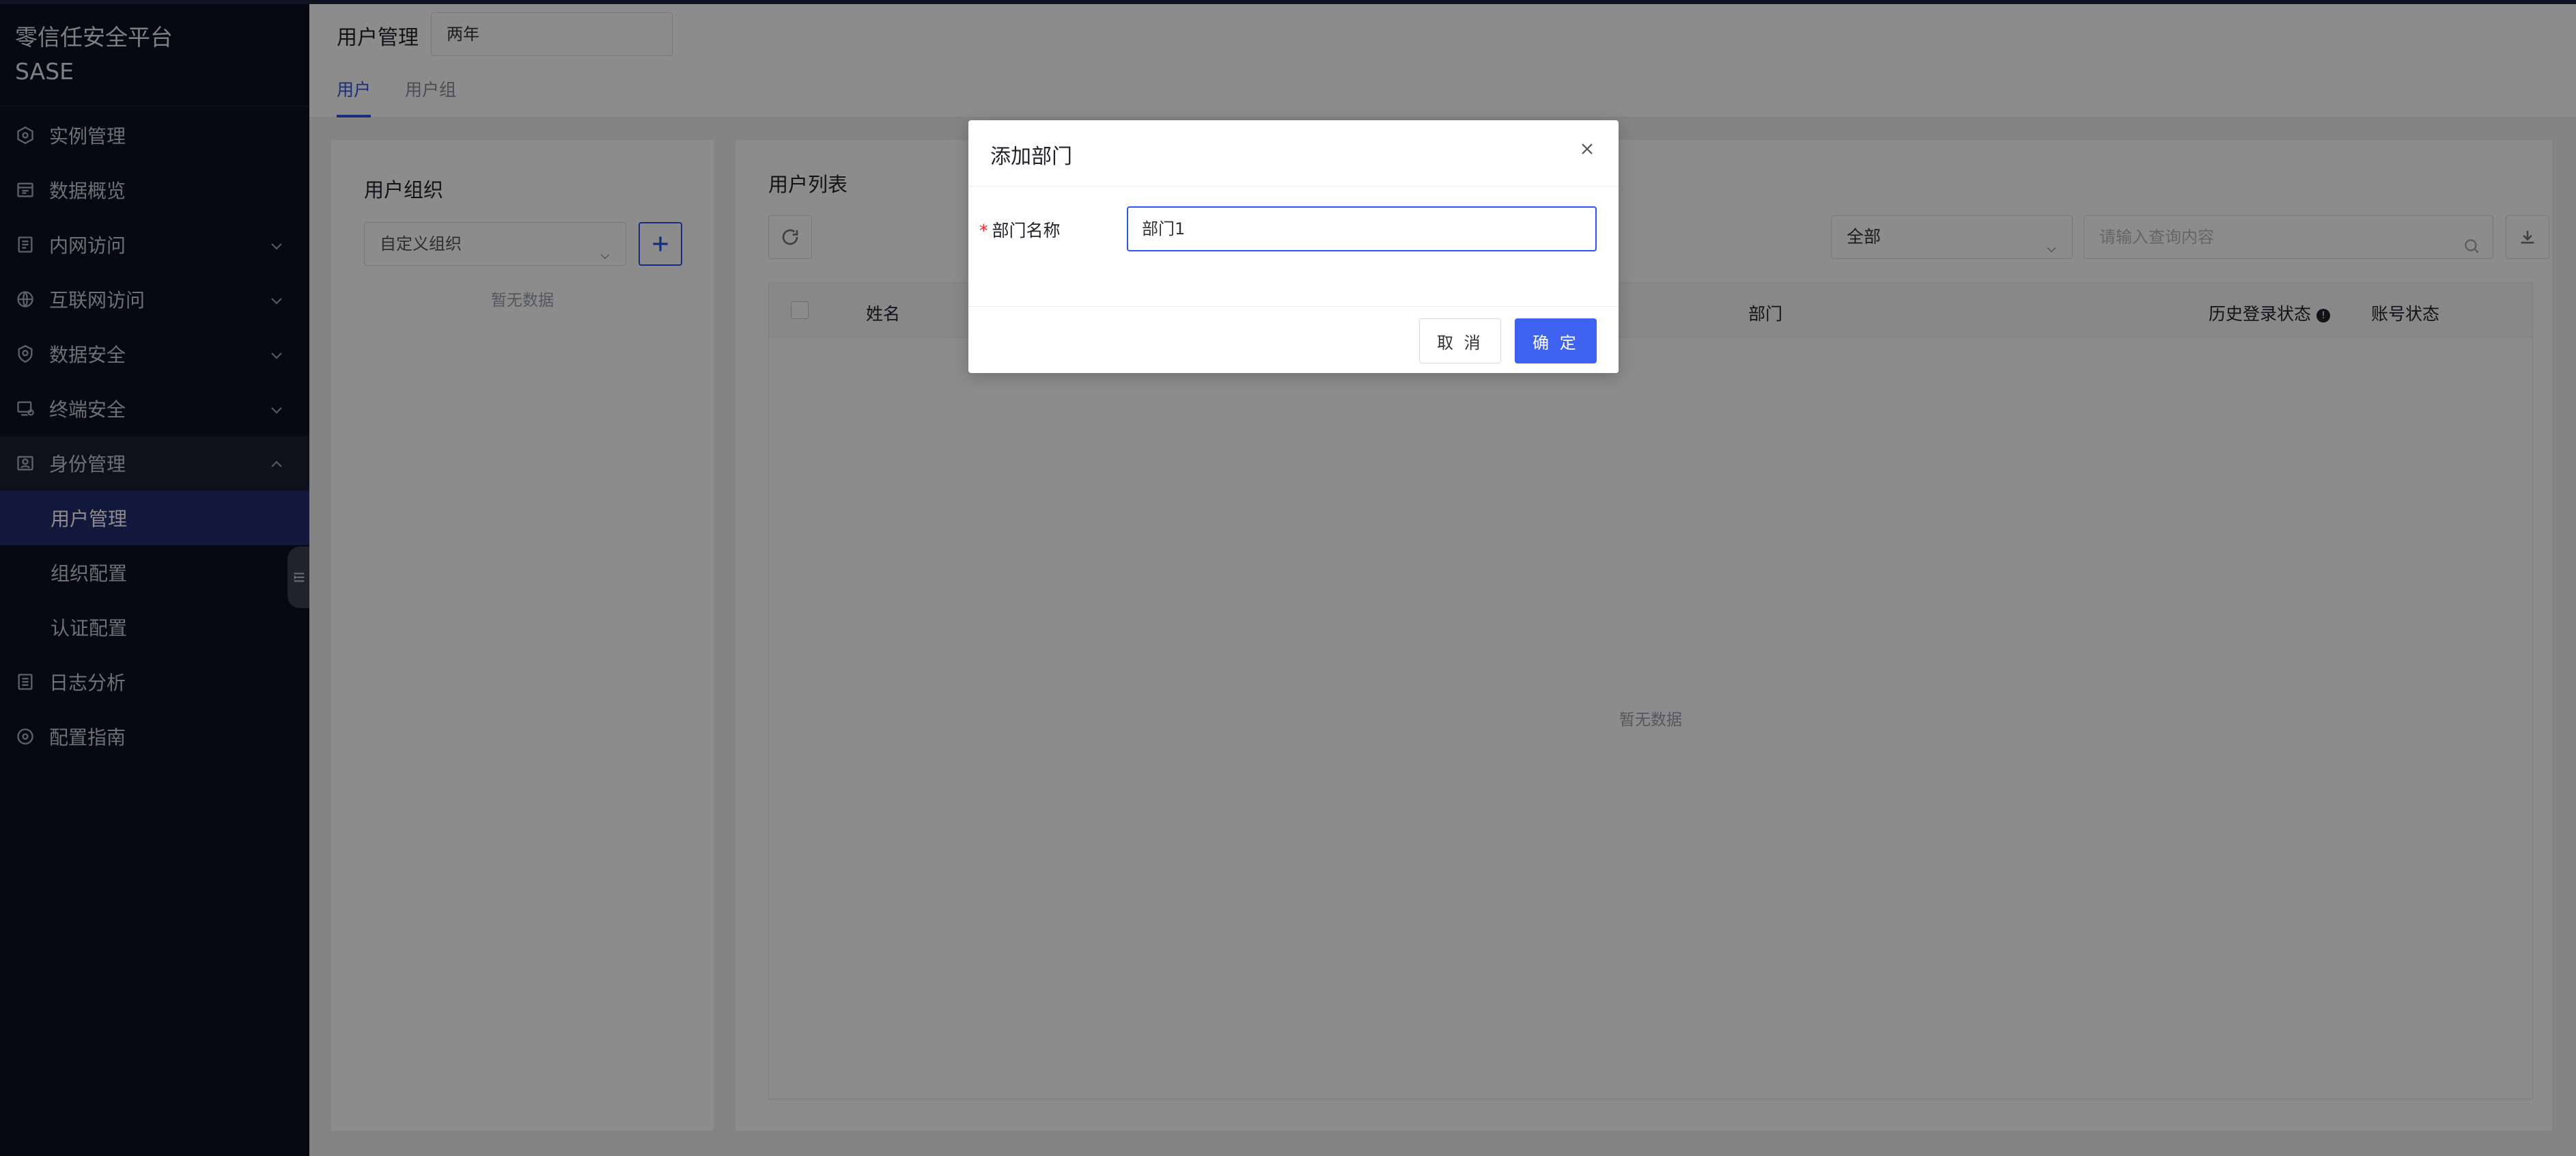 This screenshot has height=1156, width=2576. Describe the element at coordinates (1362, 228) in the screenshot. I see `department-name-input: 部门1` at that location.